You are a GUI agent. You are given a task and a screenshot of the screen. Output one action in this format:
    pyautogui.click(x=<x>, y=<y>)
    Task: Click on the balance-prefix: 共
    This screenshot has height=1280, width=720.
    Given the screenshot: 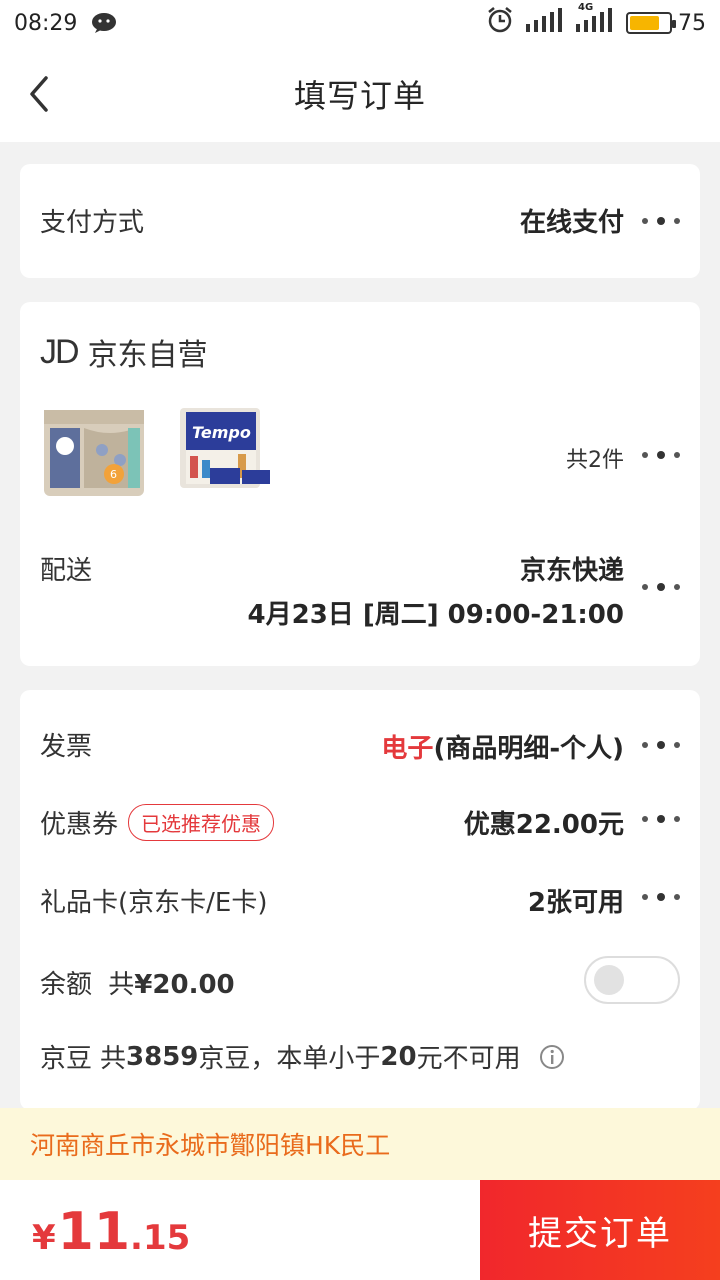 What is the action you would take?
    pyautogui.click(x=121, y=985)
    